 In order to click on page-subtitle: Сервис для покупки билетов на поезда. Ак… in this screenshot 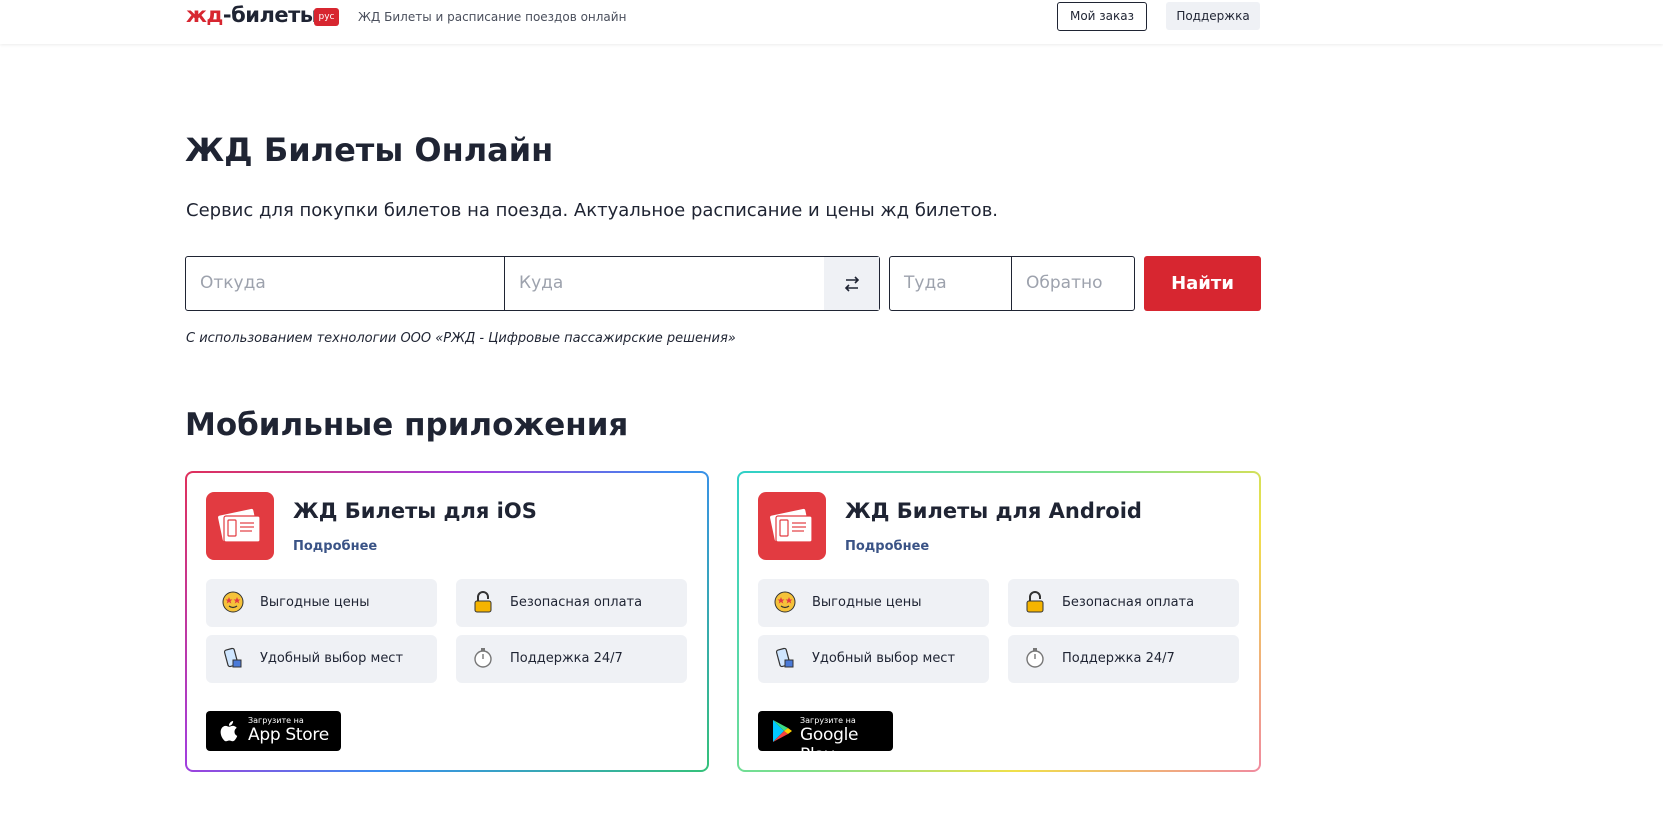, I will do `click(592, 210)`.